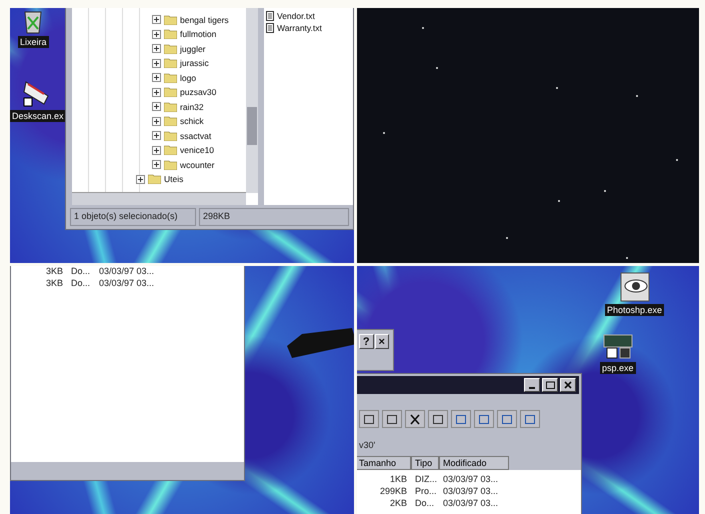 This screenshot has height=514, width=705. What do you see at coordinates (398, 503) in the screenshot?
I see `size-cell-text: 2KB` at bounding box center [398, 503].